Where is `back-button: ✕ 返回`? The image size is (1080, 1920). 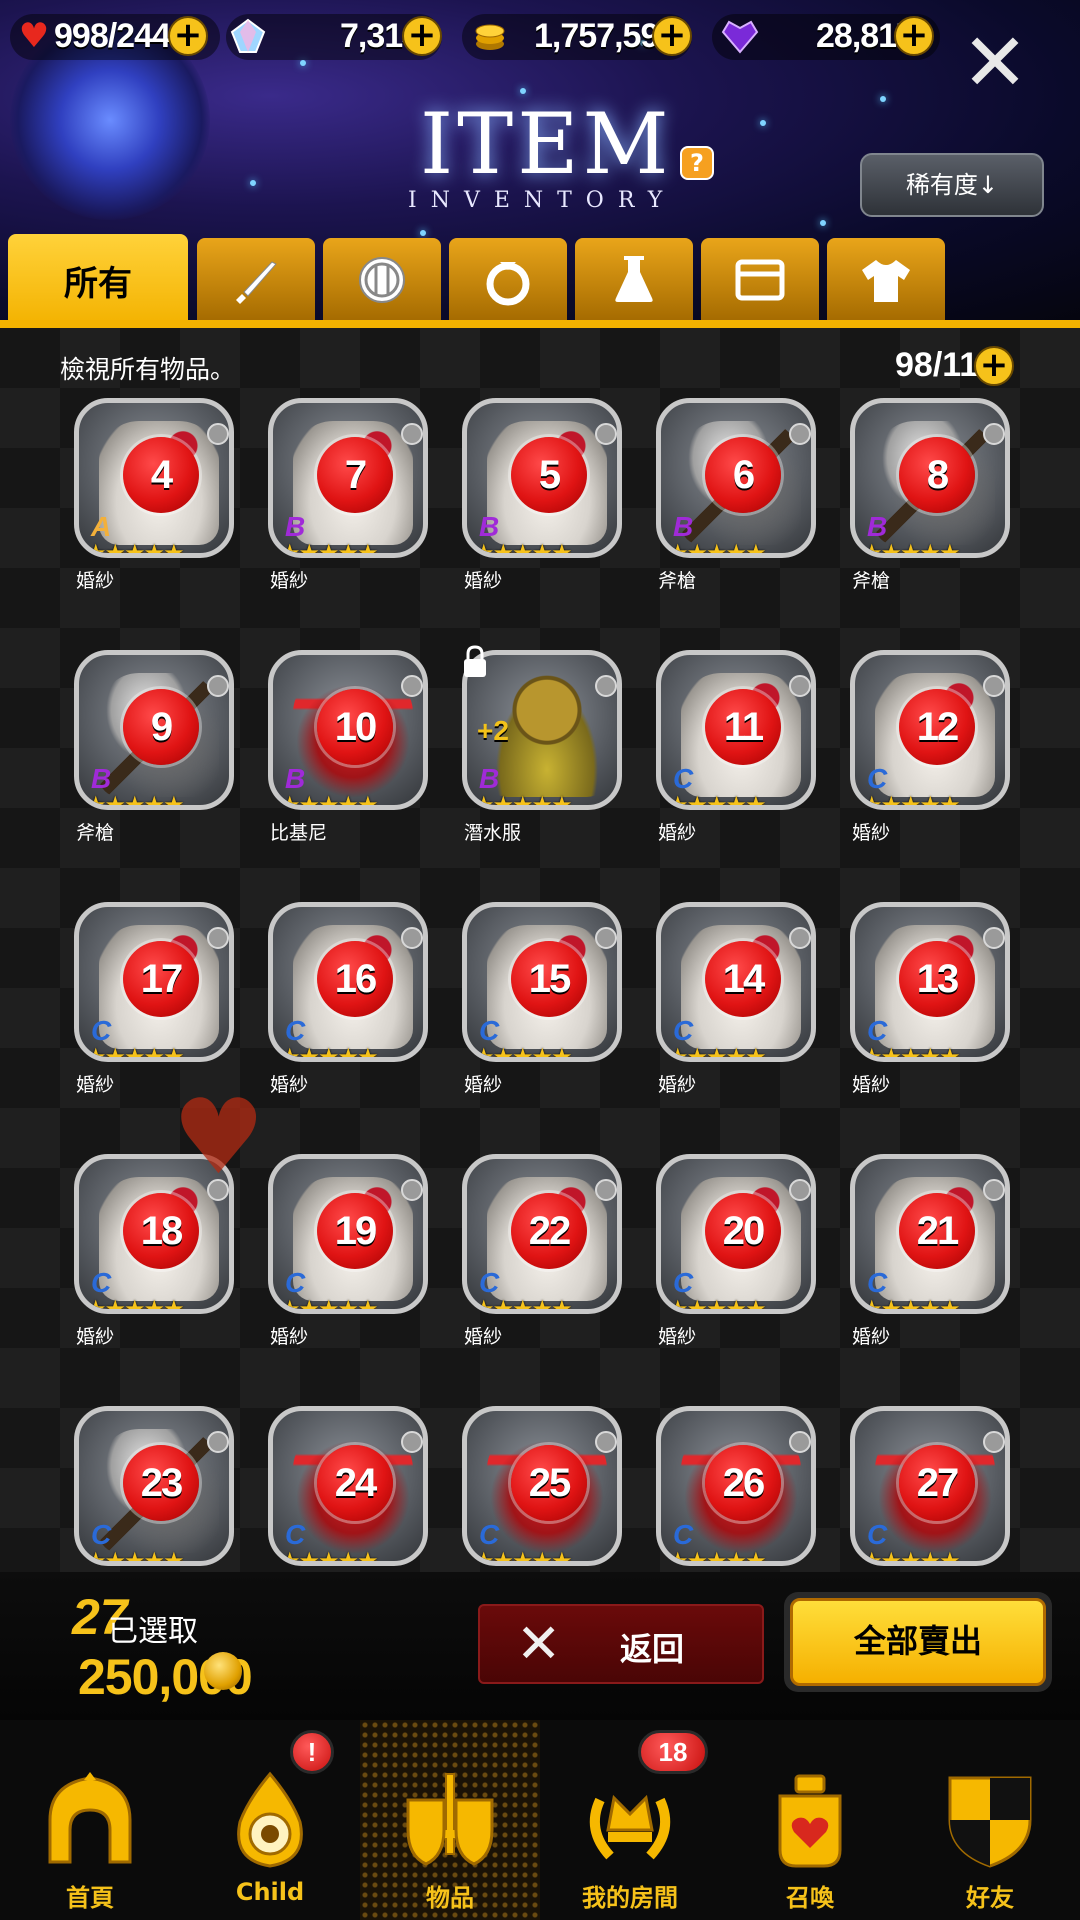 back-button: ✕ 返回 is located at coordinates (621, 1644).